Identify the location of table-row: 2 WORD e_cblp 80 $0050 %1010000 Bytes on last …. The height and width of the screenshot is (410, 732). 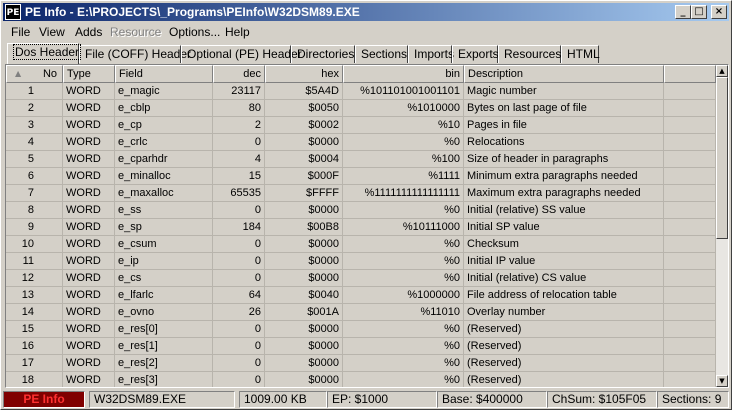
(361, 108).